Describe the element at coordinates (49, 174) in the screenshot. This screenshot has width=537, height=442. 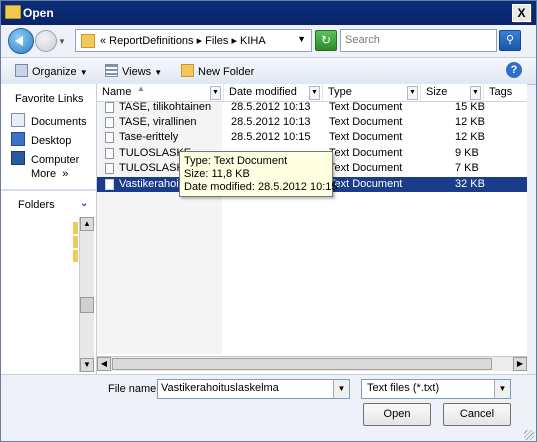
I see `more-link: More »` at that location.